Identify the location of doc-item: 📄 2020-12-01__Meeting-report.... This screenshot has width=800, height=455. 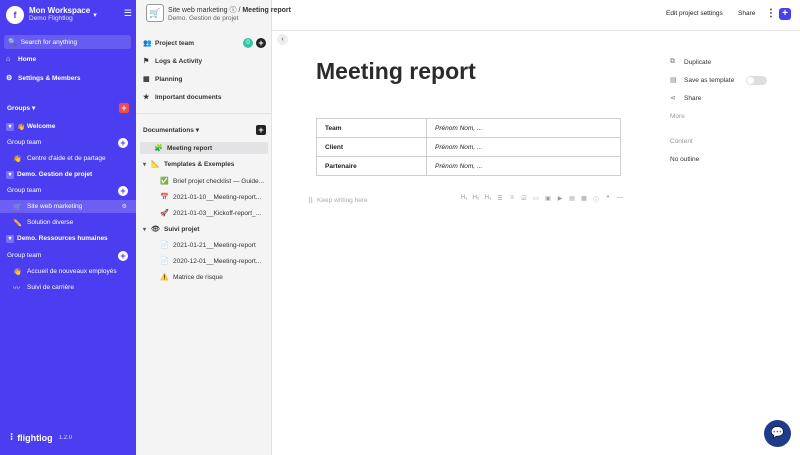
(210, 261).